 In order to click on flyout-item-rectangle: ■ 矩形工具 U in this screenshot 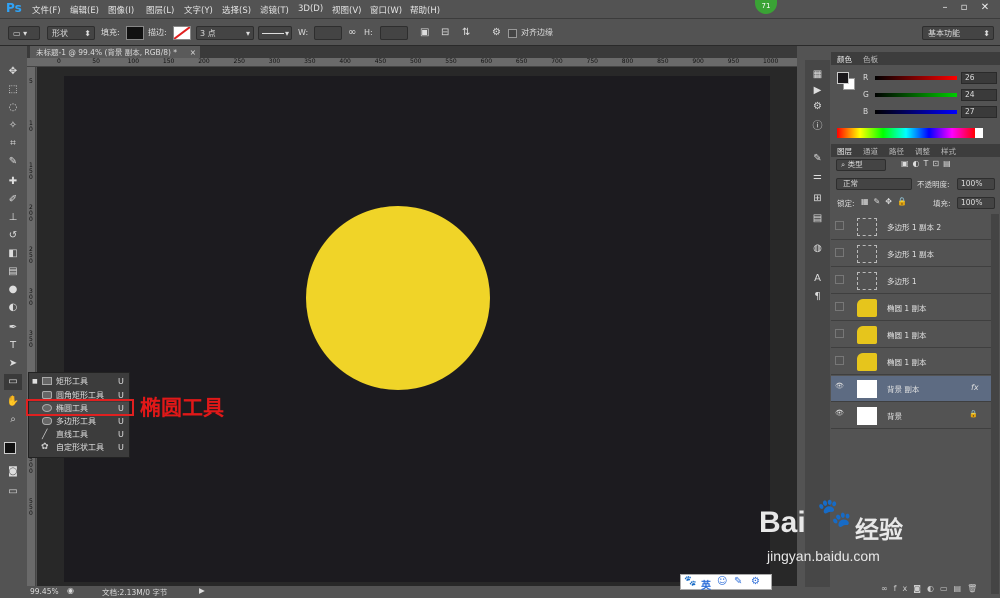, I will do `click(79, 381)`.